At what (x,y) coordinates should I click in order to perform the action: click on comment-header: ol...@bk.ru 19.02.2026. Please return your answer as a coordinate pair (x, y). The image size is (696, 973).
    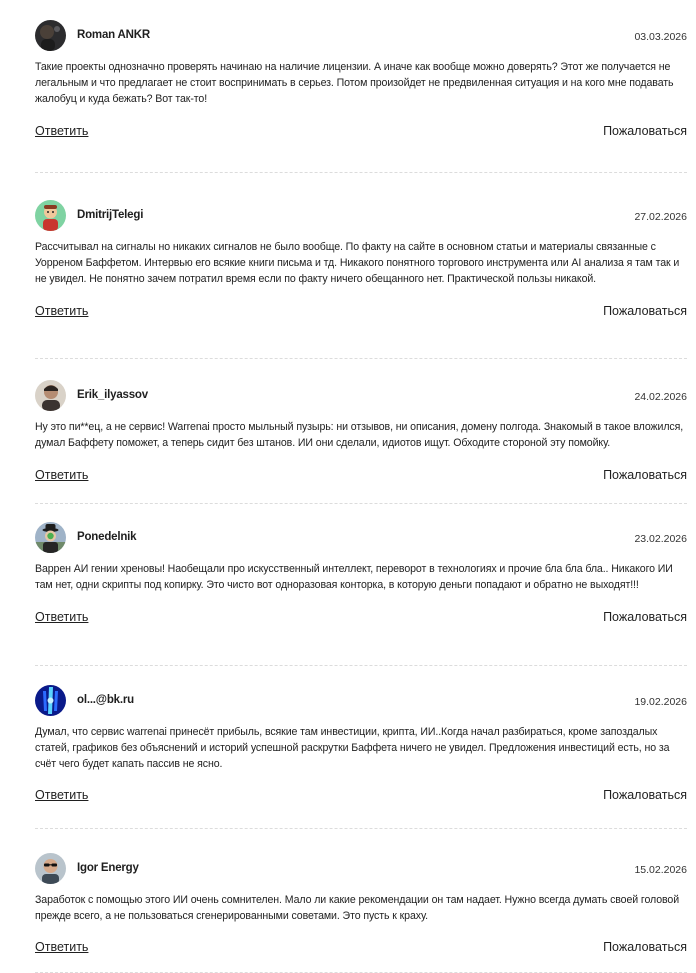
    Looking at the image, I should click on (361, 701).